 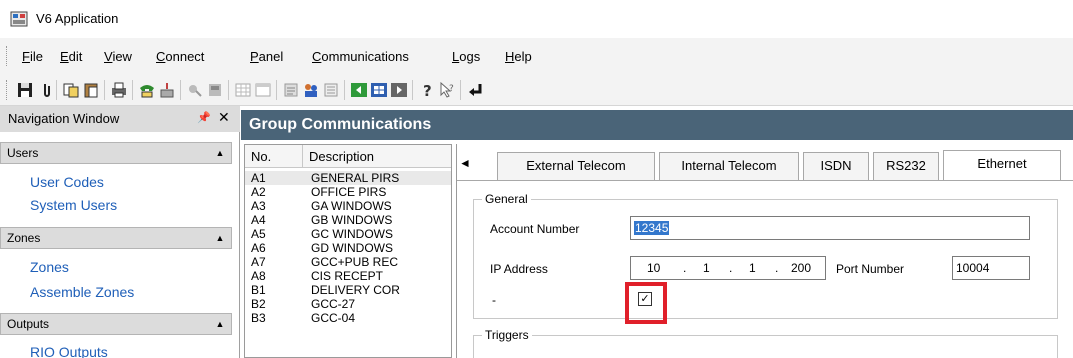 I want to click on tab-isdn: ISDN, so click(x=836, y=166).